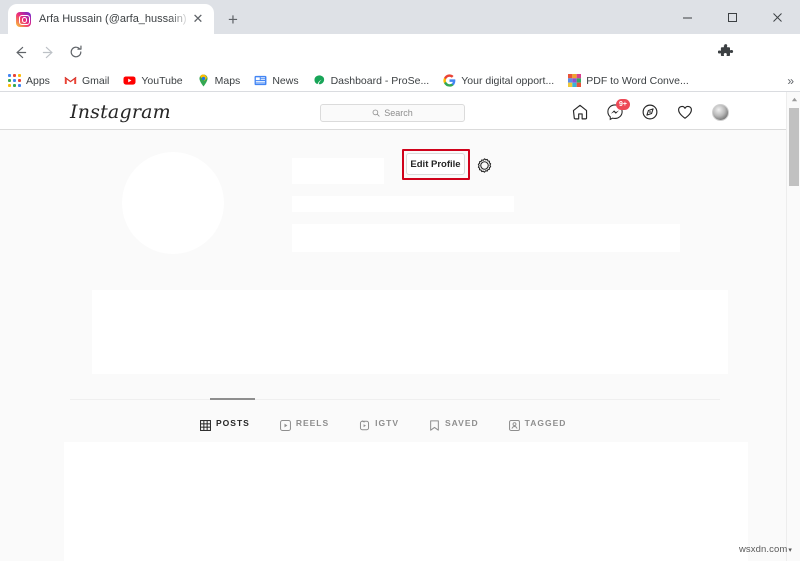 This screenshot has width=800, height=561. I want to click on close-window-button, so click(777, 17).